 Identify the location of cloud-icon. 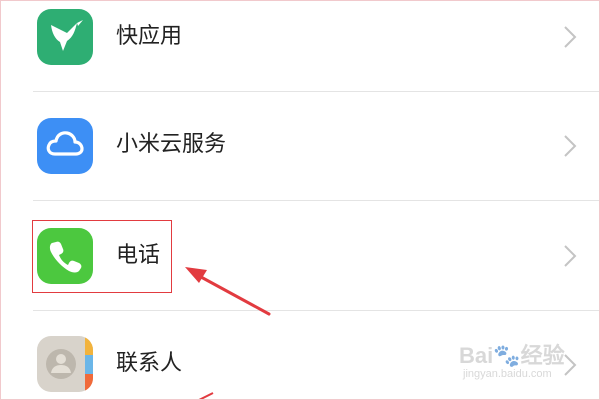
(65, 146).